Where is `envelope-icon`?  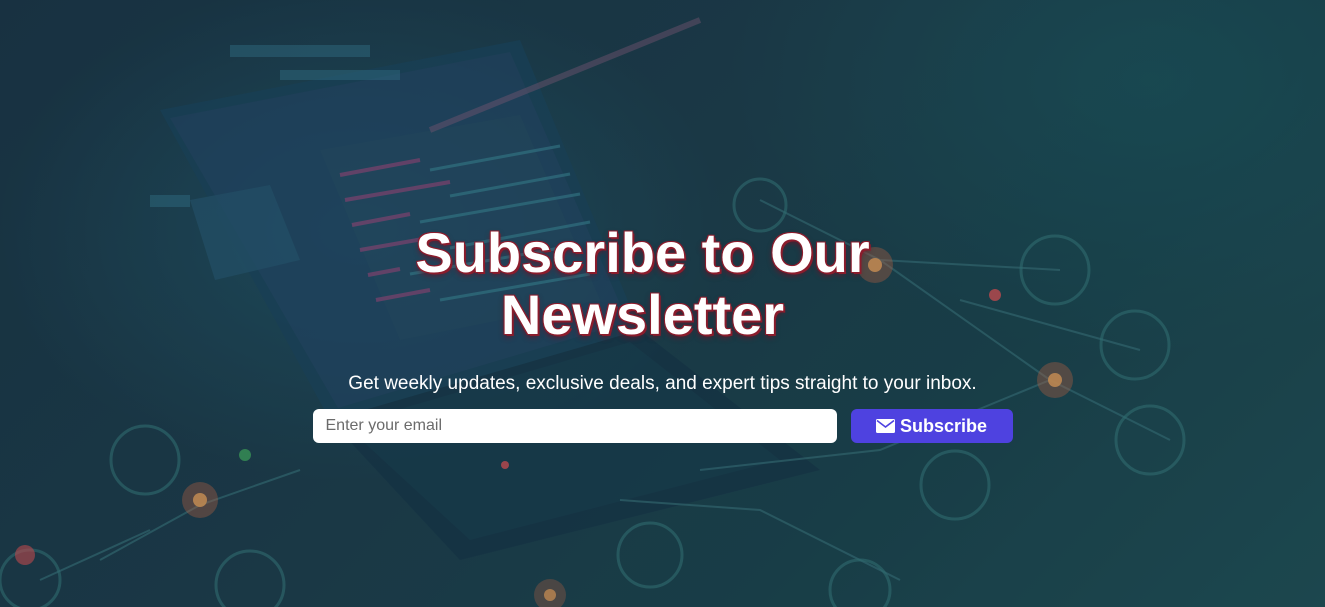
envelope-icon is located at coordinates (885, 426).